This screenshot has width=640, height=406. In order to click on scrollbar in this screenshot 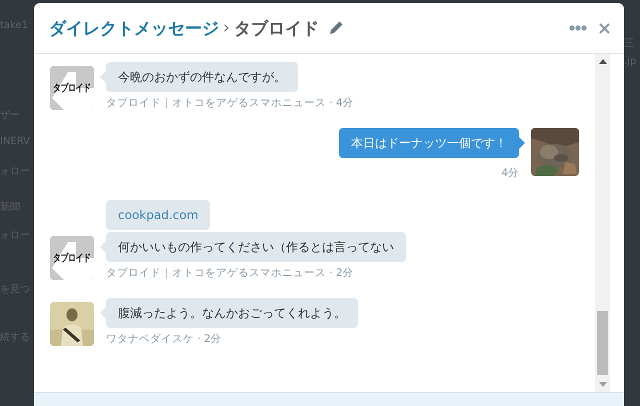, I will do `click(602, 223)`.